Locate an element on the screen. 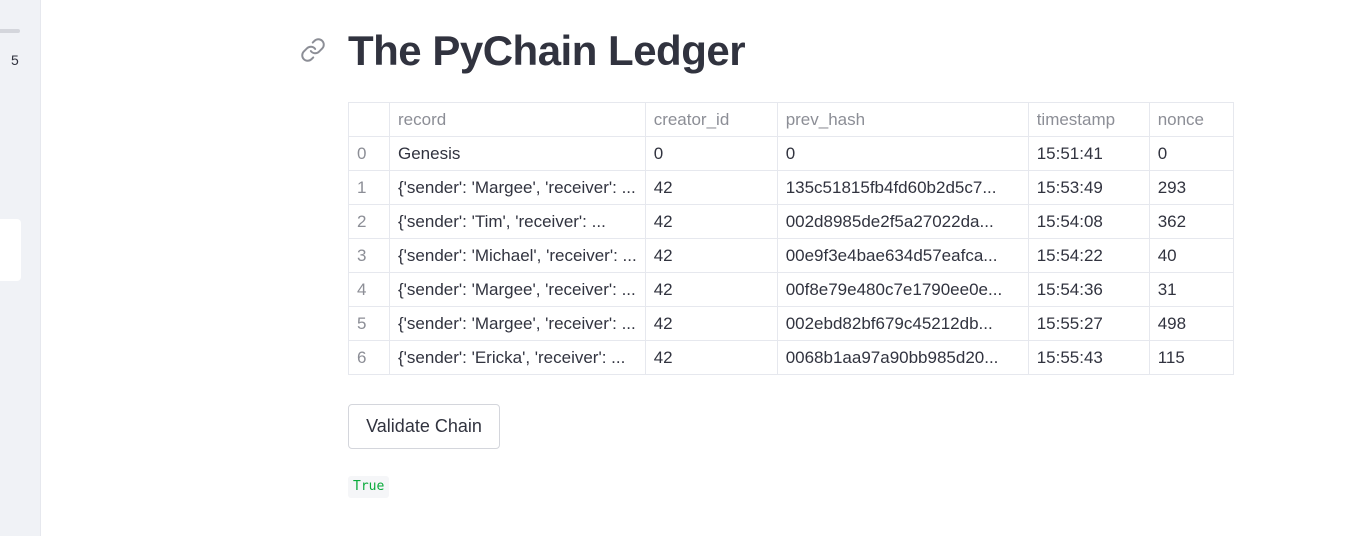 This screenshot has height=536, width=1348. row-index: 6 is located at coordinates (369, 357).